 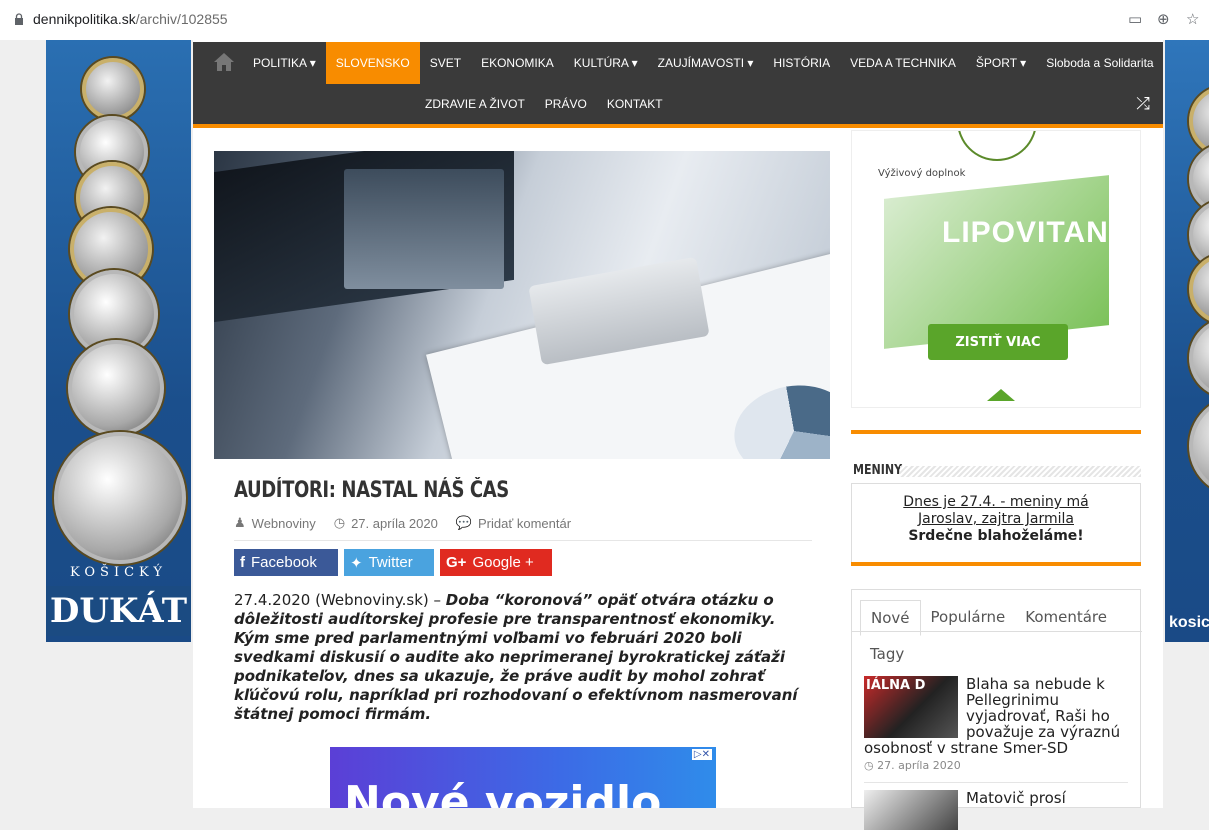 What do you see at coordinates (1135, 19) in the screenshot?
I see `reader-mode-icon: ▭` at bounding box center [1135, 19].